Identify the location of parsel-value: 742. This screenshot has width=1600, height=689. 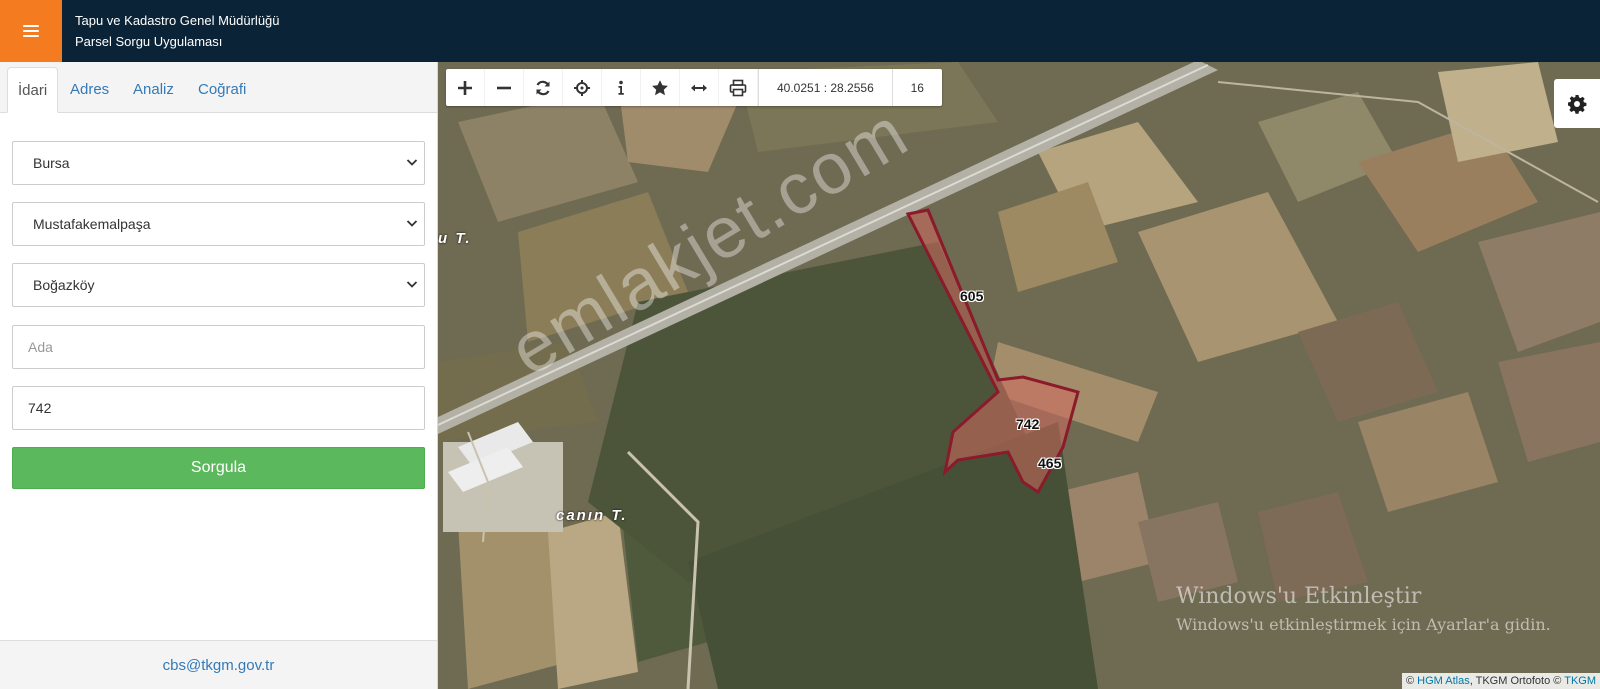
(40, 408).